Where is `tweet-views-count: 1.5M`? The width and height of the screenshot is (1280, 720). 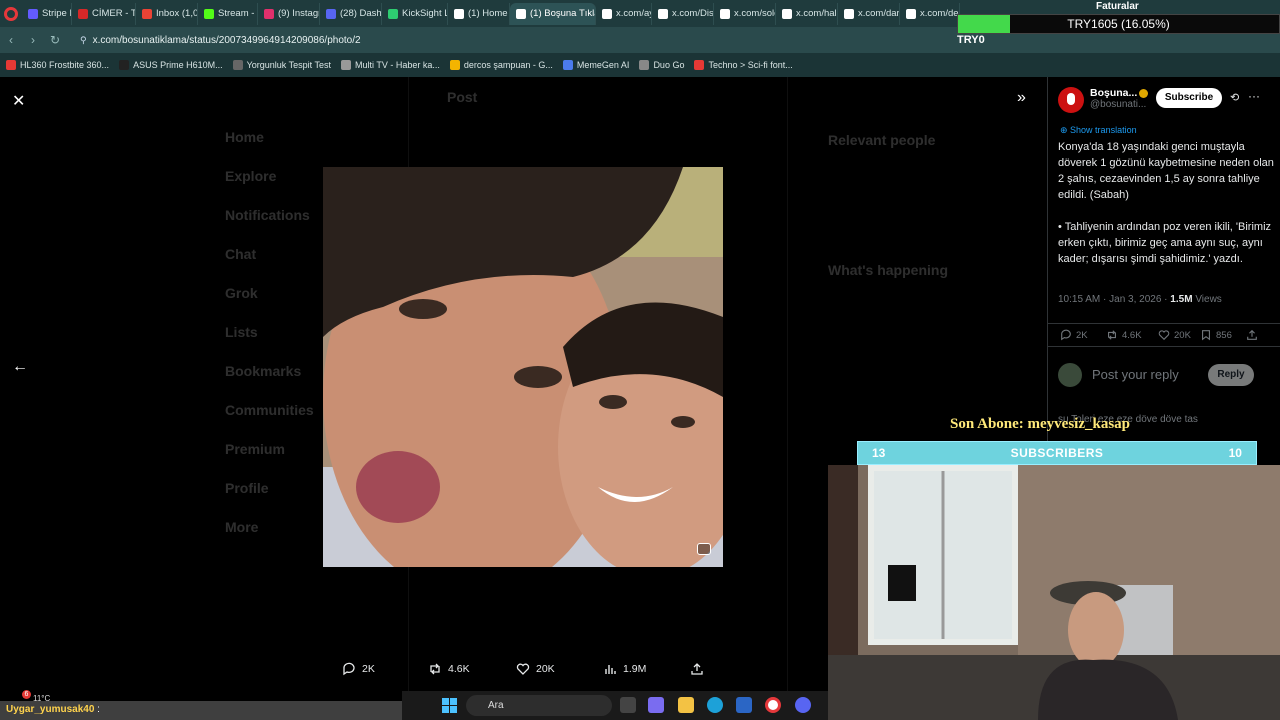
tweet-views-count: 1.5M is located at coordinates (1181, 299).